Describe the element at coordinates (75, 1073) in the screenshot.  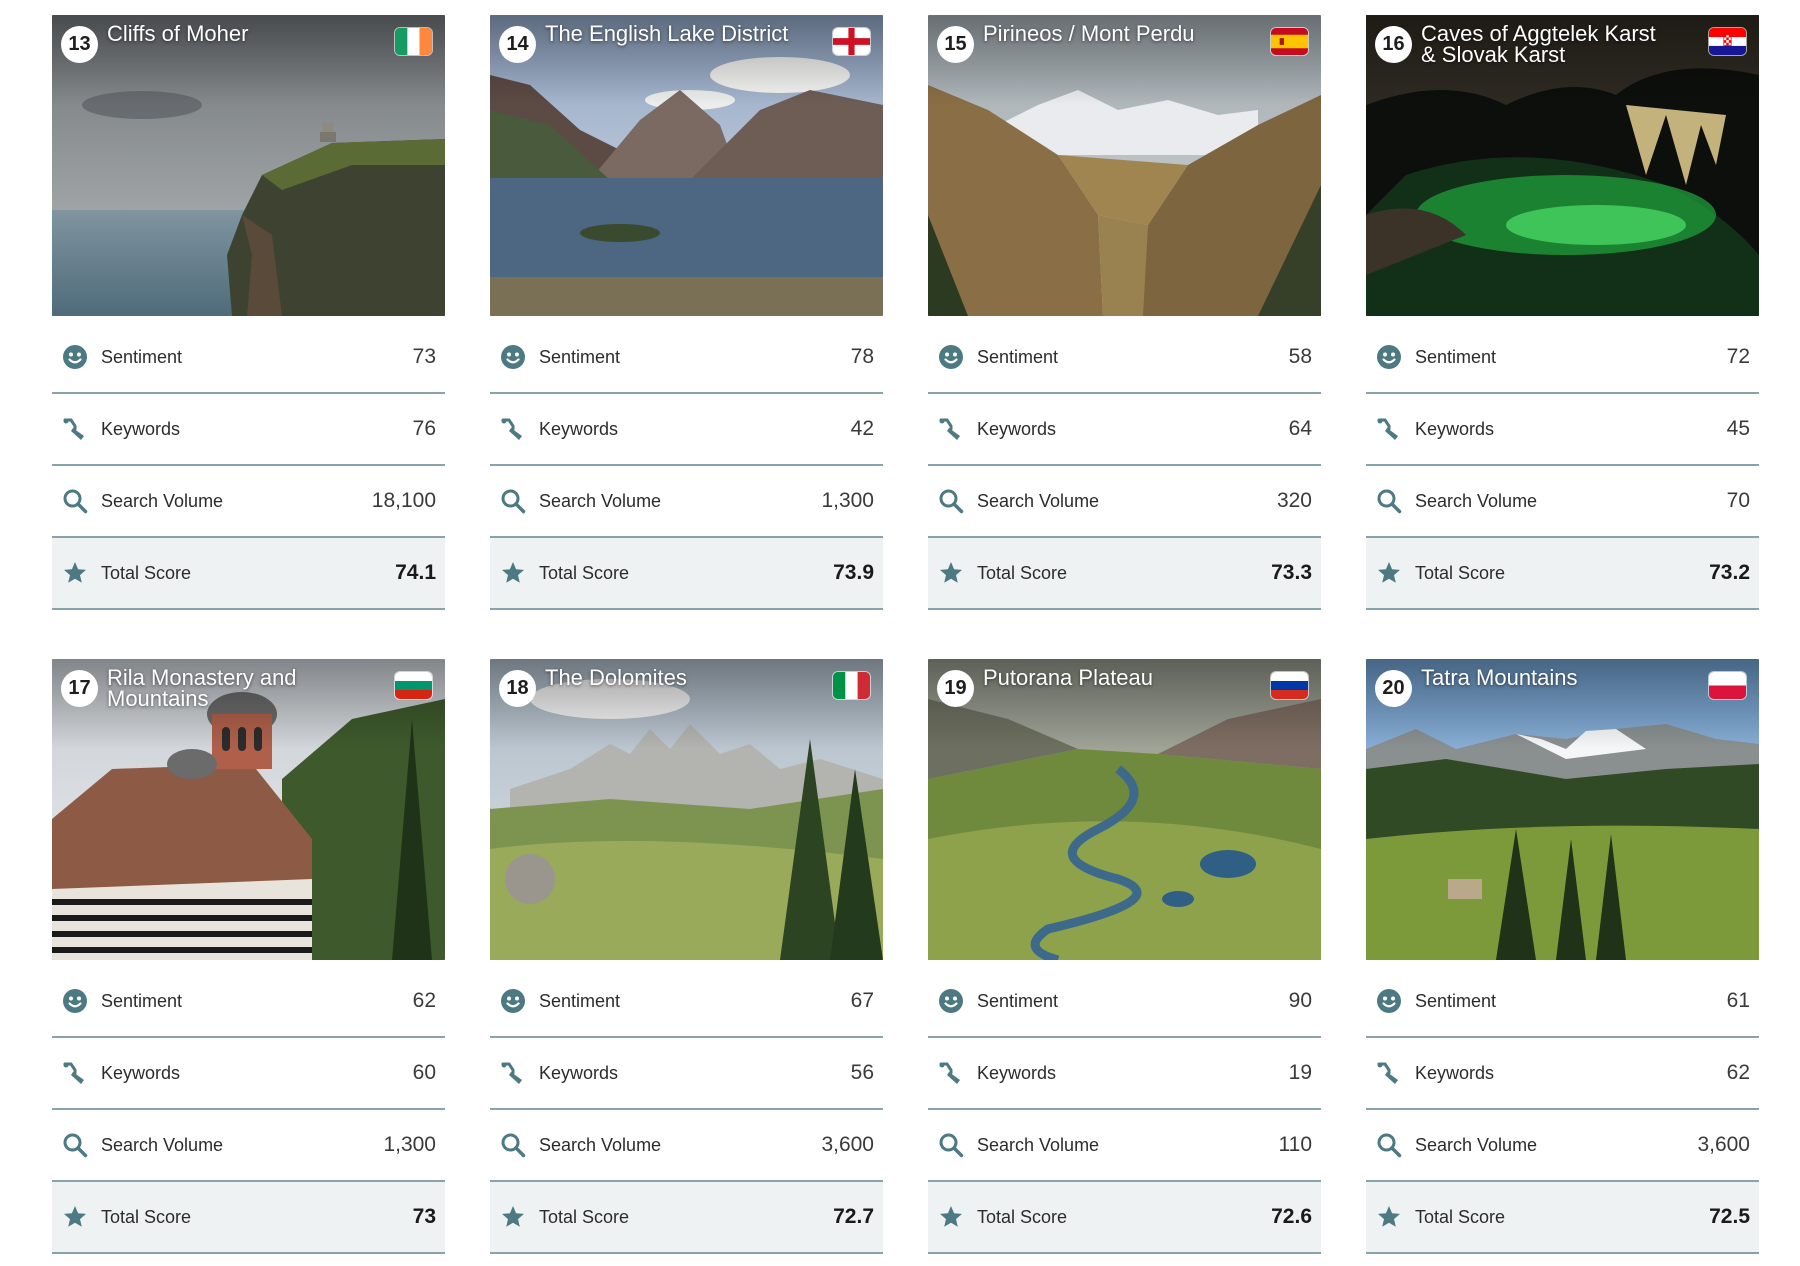
I see `key-icon` at that location.